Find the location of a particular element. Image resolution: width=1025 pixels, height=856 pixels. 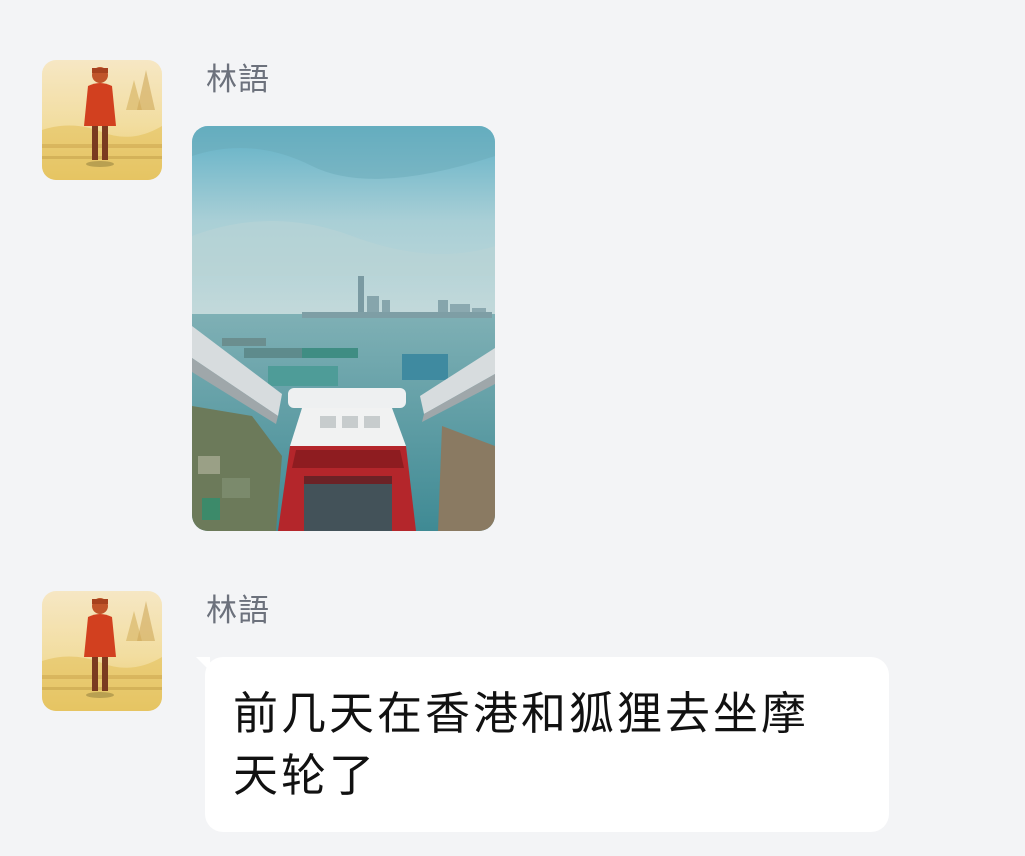

message-bubble: 前几天在香港和狐狸去坐摩天轮了 is located at coordinates (547, 744).